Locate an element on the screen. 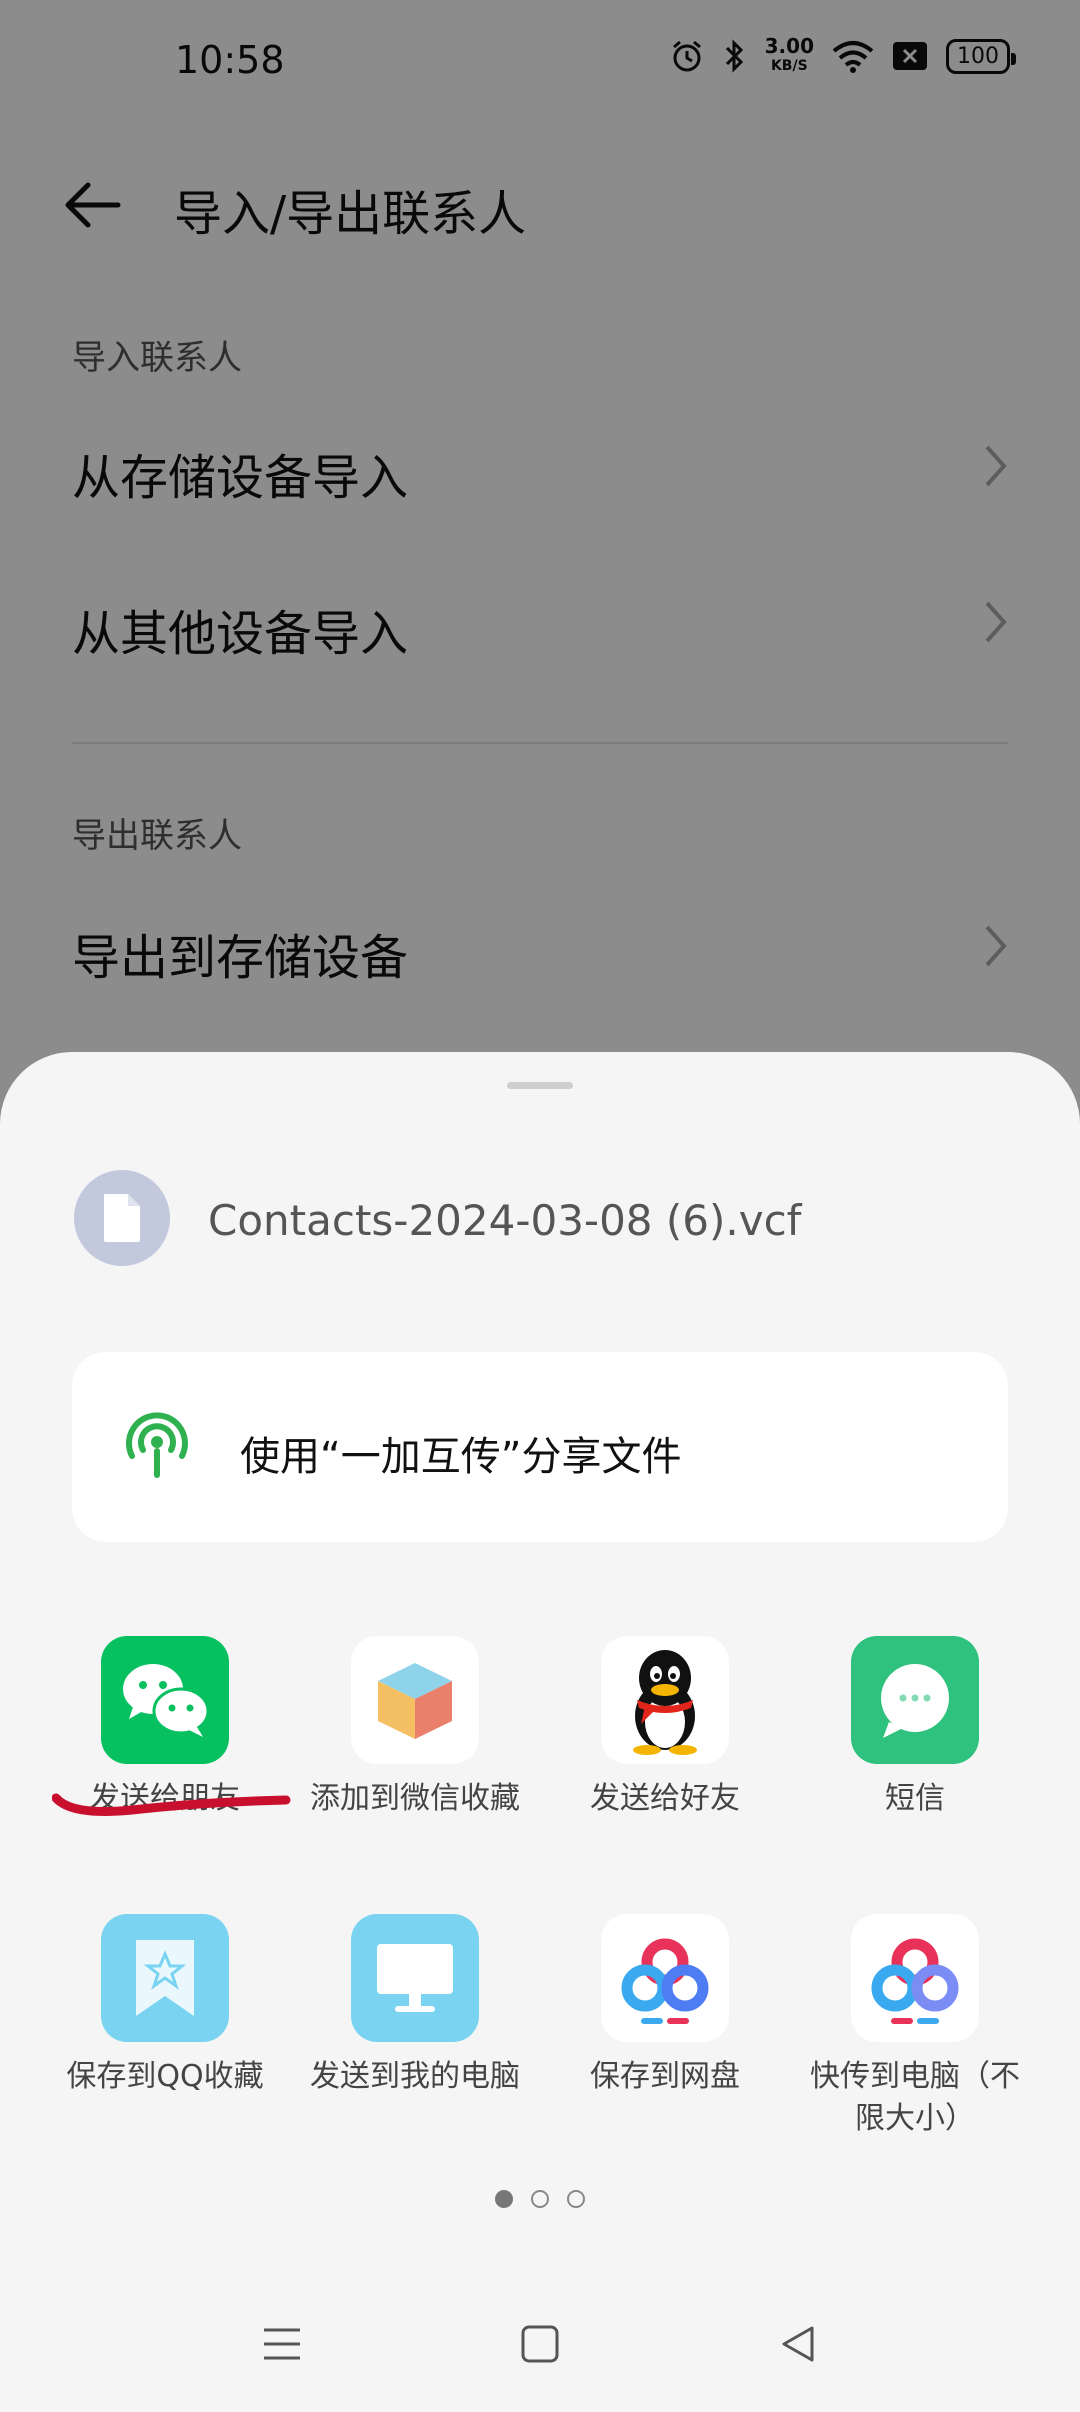 This screenshot has height=2412, width=1080. page-indicator is located at coordinates (540, 2199).